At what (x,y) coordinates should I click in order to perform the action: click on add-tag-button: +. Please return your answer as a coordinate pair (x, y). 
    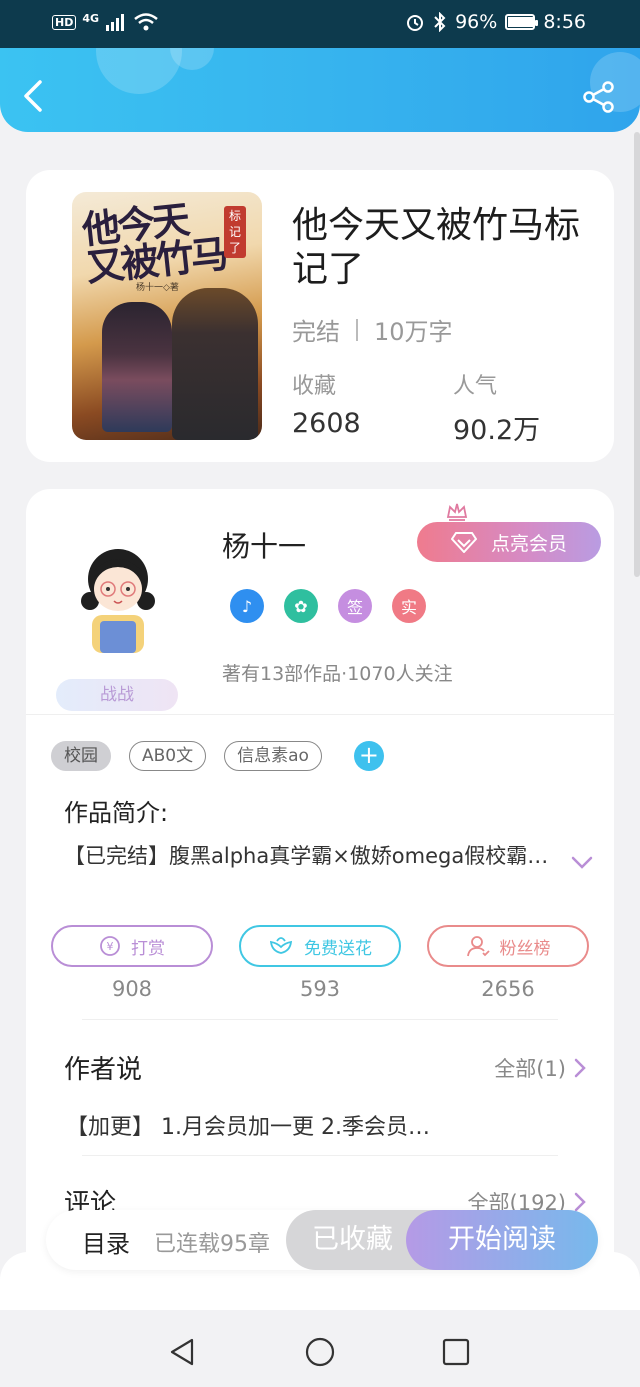
    Looking at the image, I should click on (368, 756).